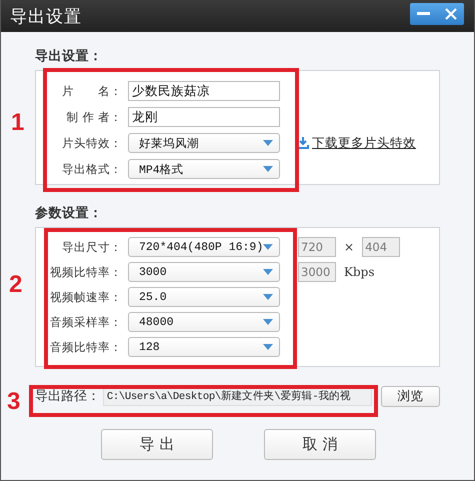  What do you see at coordinates (92, 247) in the screenshot?
I see `field-label: 导出尺寸：` at bounding box center [92, 247].